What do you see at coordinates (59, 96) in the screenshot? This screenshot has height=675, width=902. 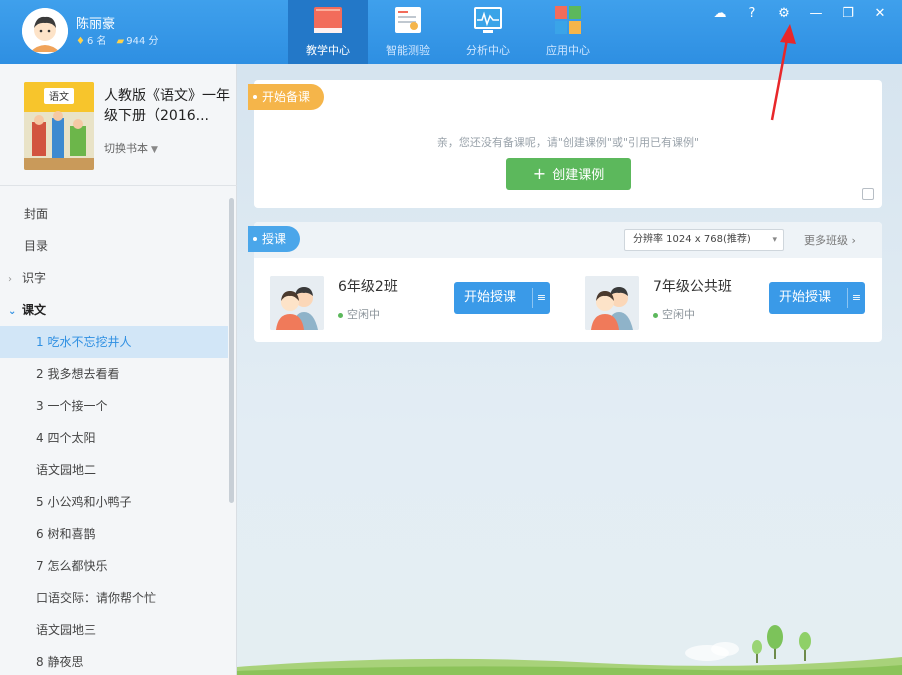 I see `book-cover-text: 语文` at bounding box center [59, 96].